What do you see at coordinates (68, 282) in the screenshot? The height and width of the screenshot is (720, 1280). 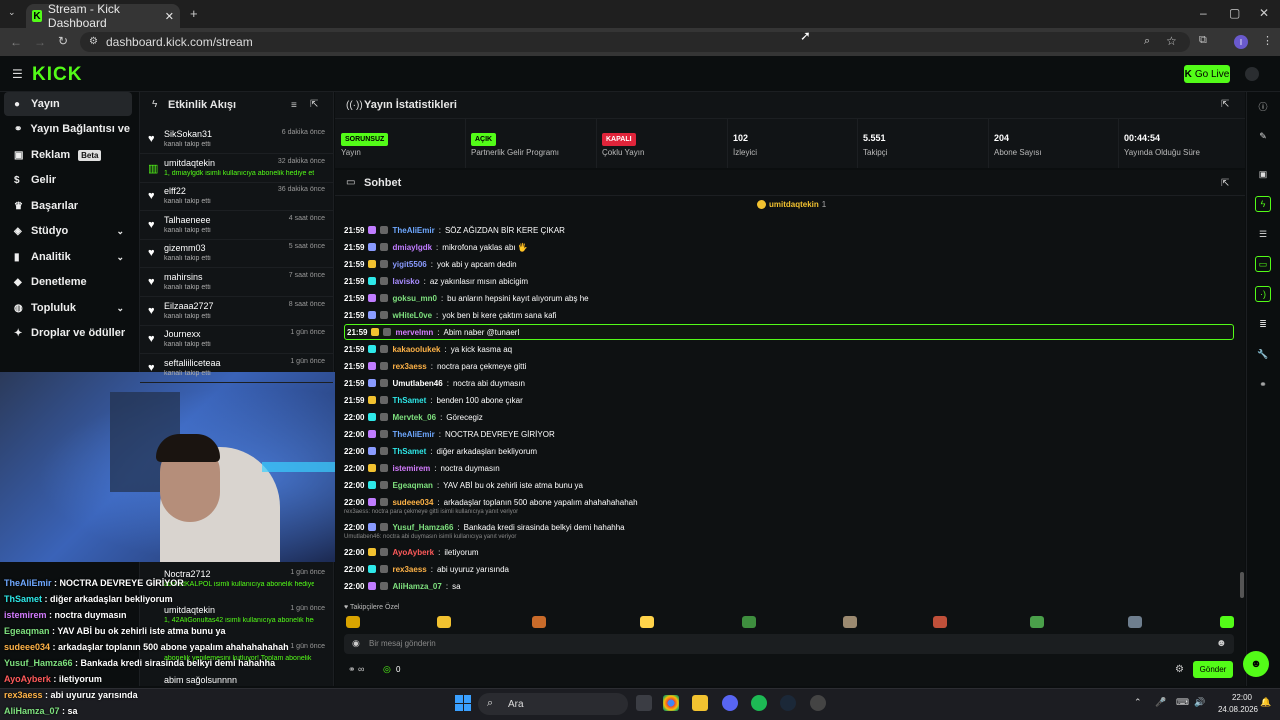 I see `sidebar-item: ◆ Denetleme` at bounding box center [68, 282].